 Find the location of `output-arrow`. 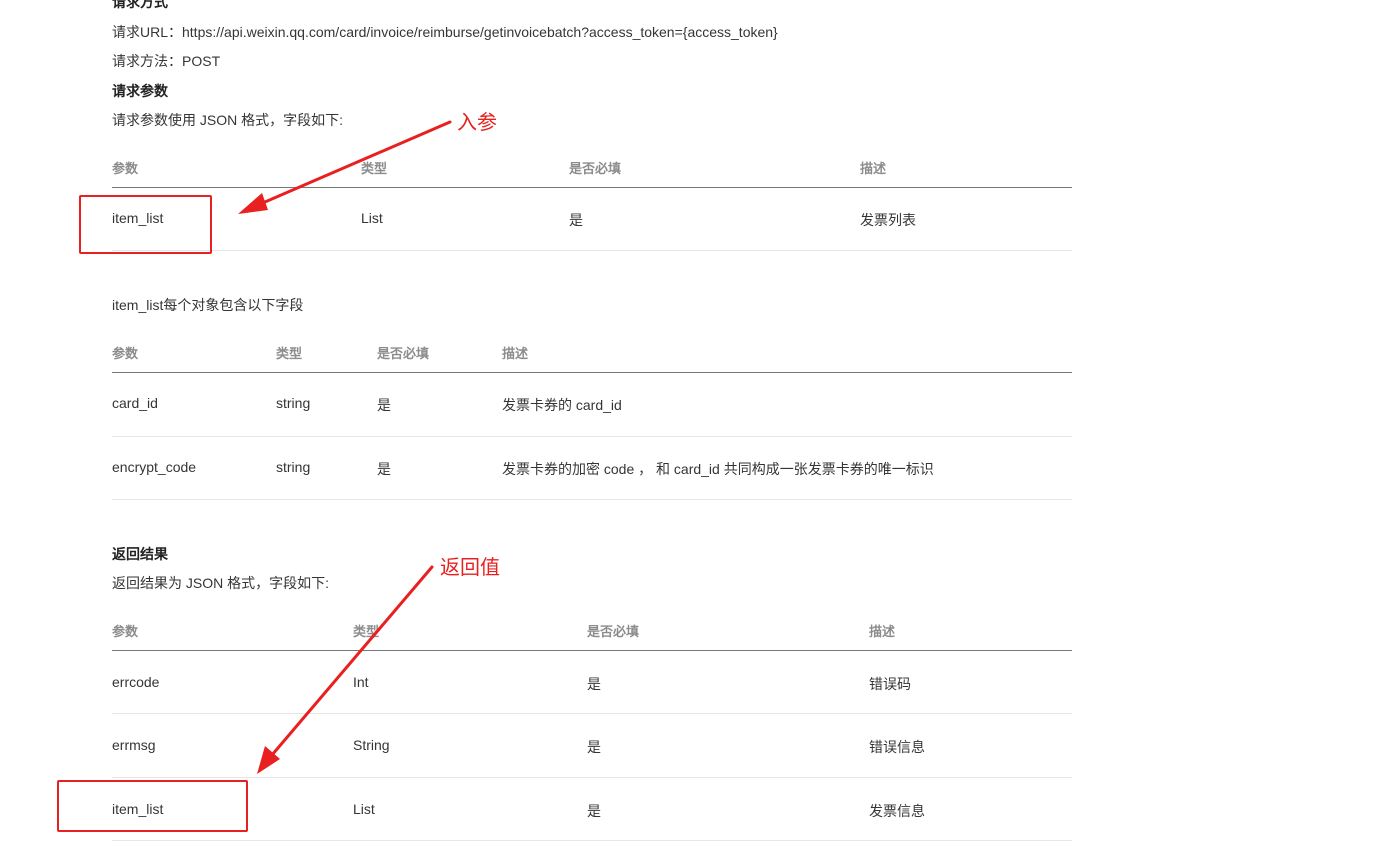

output-arrow is located at coordinates (345, 669).